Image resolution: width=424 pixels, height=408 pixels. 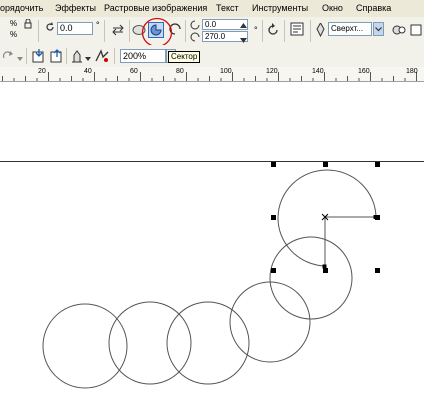 What do you see at coordinates (14, 34) in the screenshot?
I see `scale-y-percent: %` at bounding box center [14, 34].